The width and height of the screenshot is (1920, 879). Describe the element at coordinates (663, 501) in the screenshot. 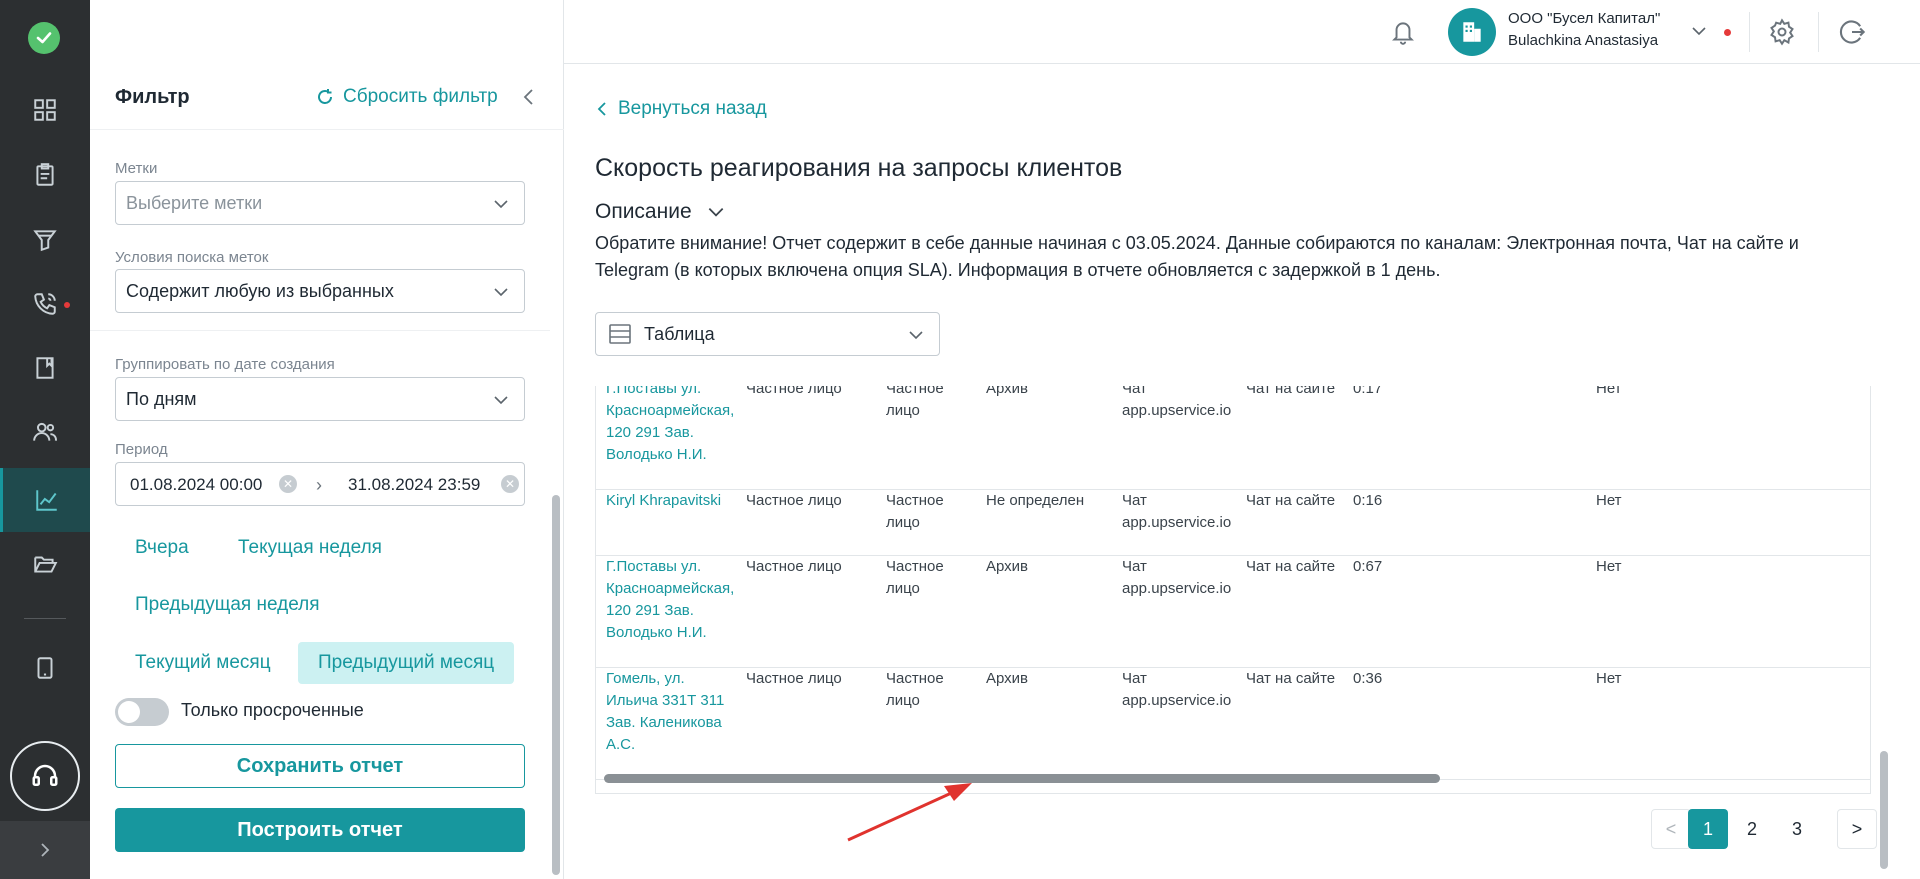

I see `client-cell: Kiryl Khrapavitski` at that location.